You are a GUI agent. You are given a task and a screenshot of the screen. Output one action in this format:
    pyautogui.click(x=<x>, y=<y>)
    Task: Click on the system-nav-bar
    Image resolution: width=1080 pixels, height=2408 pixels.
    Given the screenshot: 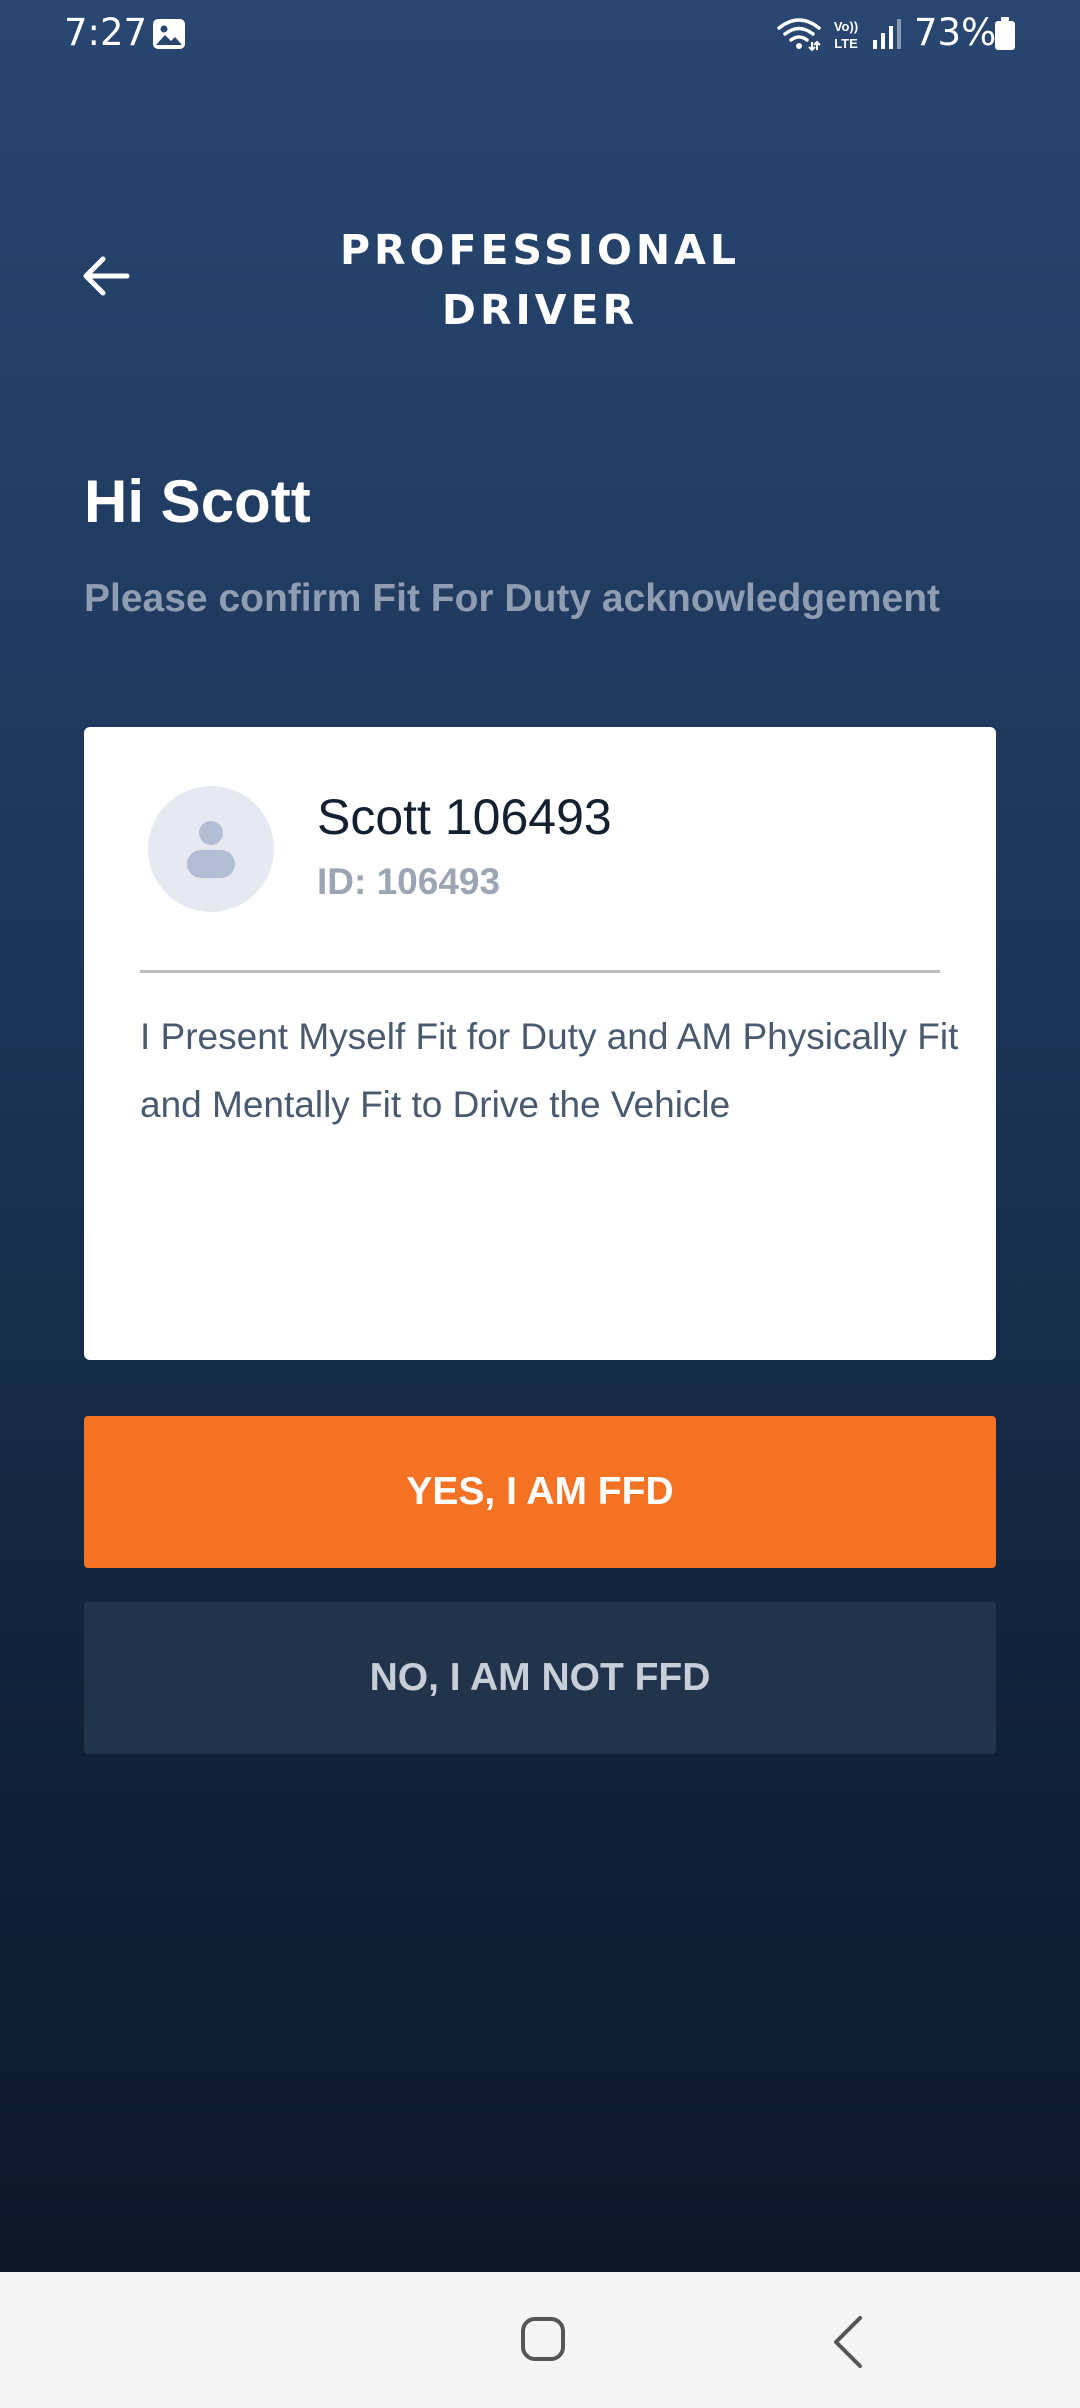 What is the action you would take?
    pyautogui.click(x=540, y=2340)
    